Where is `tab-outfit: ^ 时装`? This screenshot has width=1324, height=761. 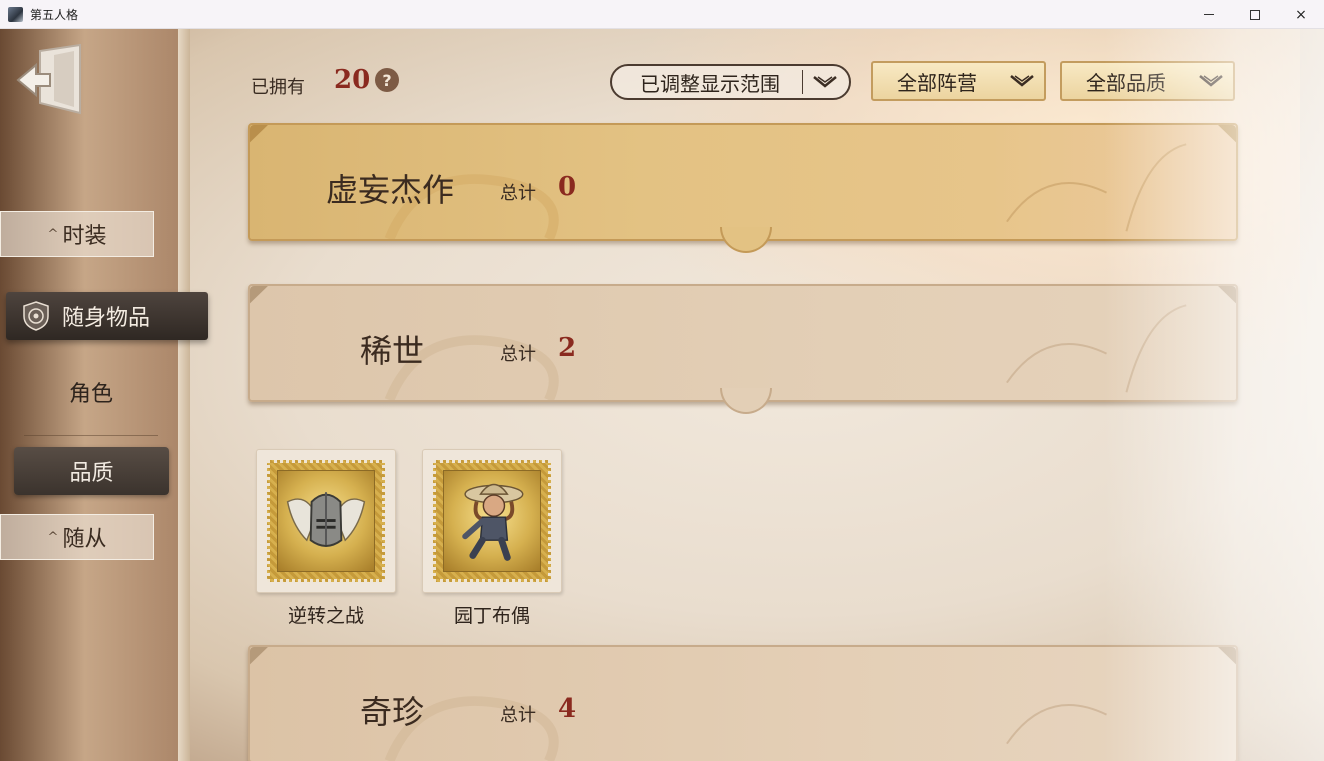 tab-outfit: ^ 时装 is located at coordinates (77, 234).